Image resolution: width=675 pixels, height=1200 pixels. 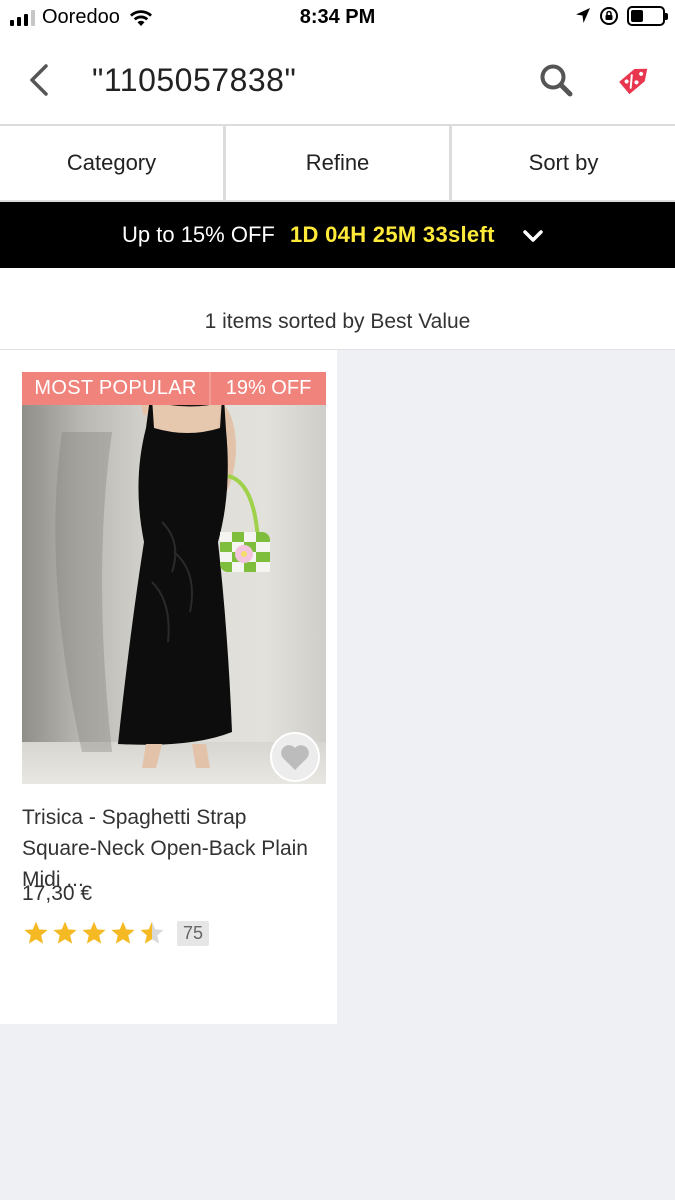 I want to click on most-popular-badge: MOST POPULAR, so click(x=115, y=388).